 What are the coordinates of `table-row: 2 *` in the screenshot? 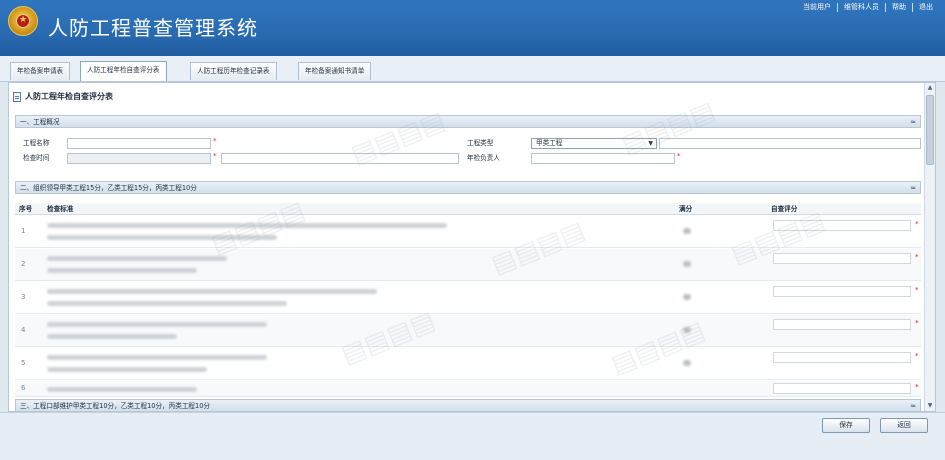 It's located at (468, 265).